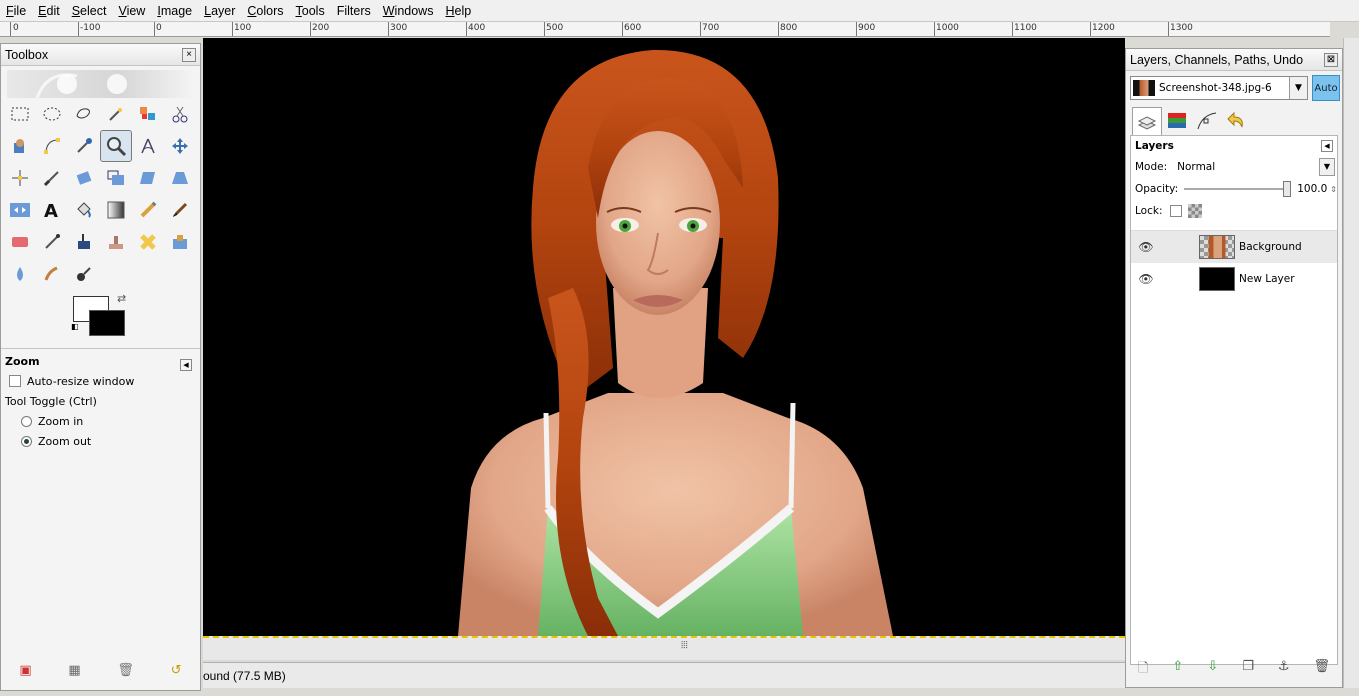 Image resolution: width=1359 pixels, height=696 pixels. Describe the element at coordinates (148, 178) in the screenshot. I see `shear-icon` at that location.